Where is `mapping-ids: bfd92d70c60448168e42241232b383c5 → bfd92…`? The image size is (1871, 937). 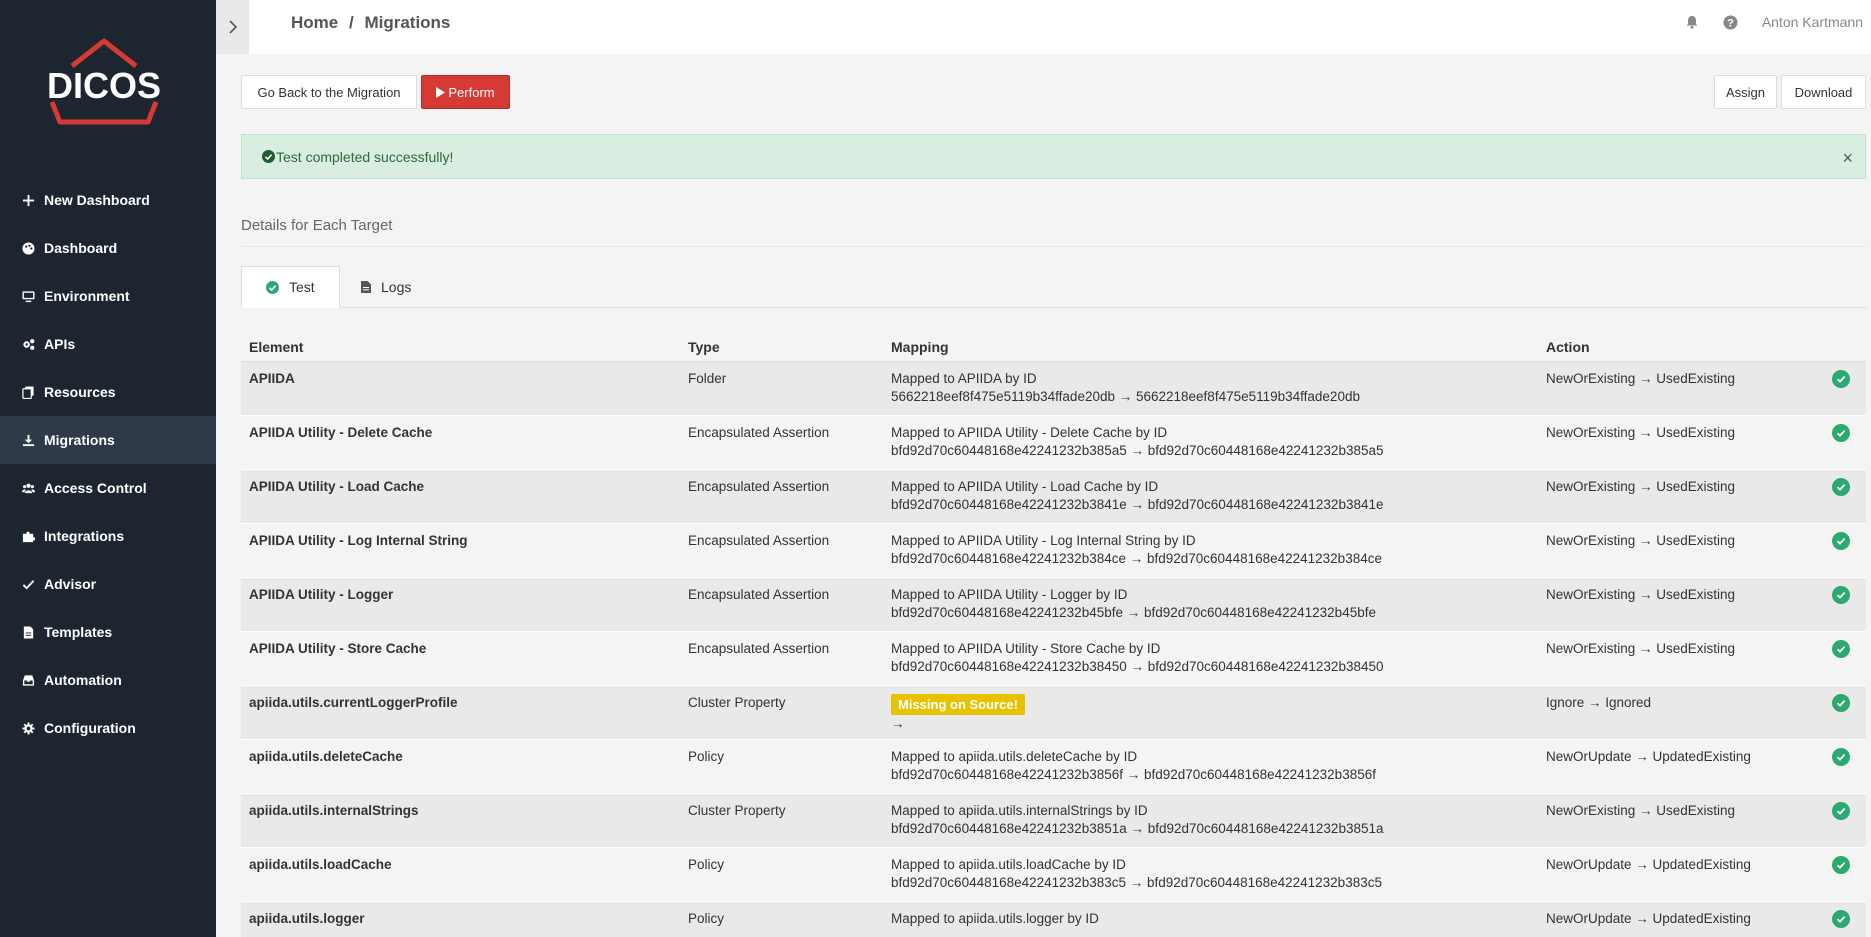
mapping-ids: bfd92d70c60448168e42241232b383c5 → bfd92… is located at coordinates (1136, 882).